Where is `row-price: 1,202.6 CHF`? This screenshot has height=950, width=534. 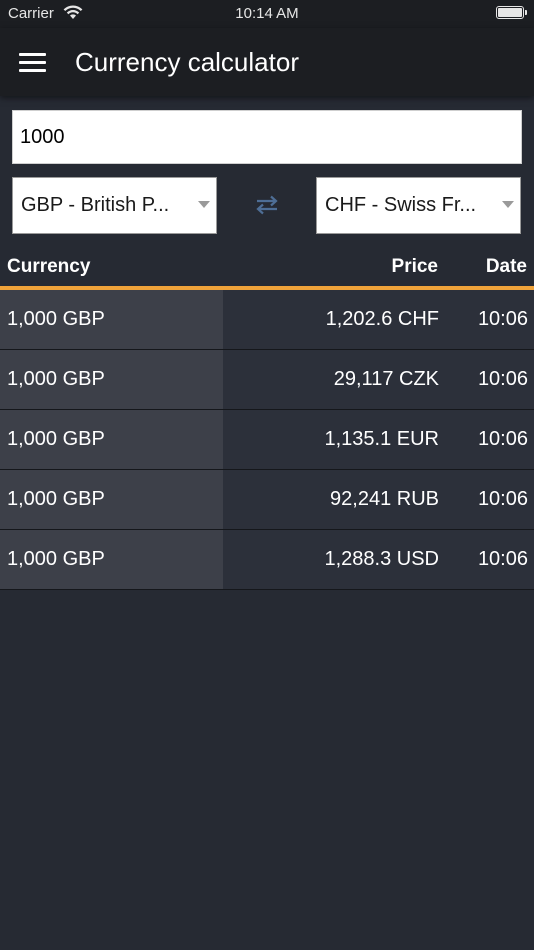 row-price: 1,202.6 CHF is located at coordinates (382, 319).